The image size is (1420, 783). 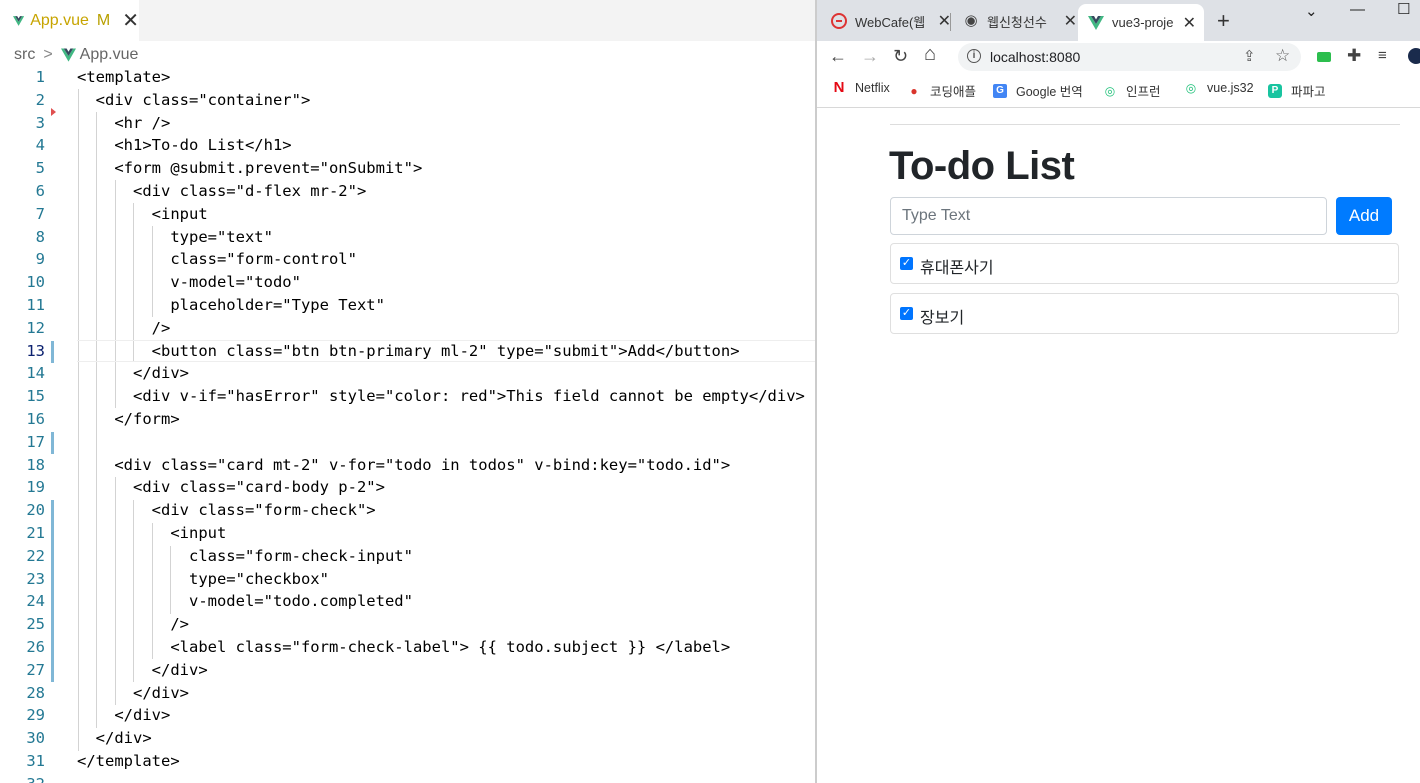 I want to click on bookmark-papago: P 파파고, so click(x=1297, y=90).